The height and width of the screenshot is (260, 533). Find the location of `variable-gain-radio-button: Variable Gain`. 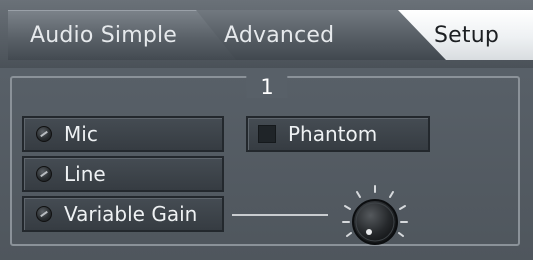

variable-gain-radio-button: Variable Gain is located at coordinates (123, 214).